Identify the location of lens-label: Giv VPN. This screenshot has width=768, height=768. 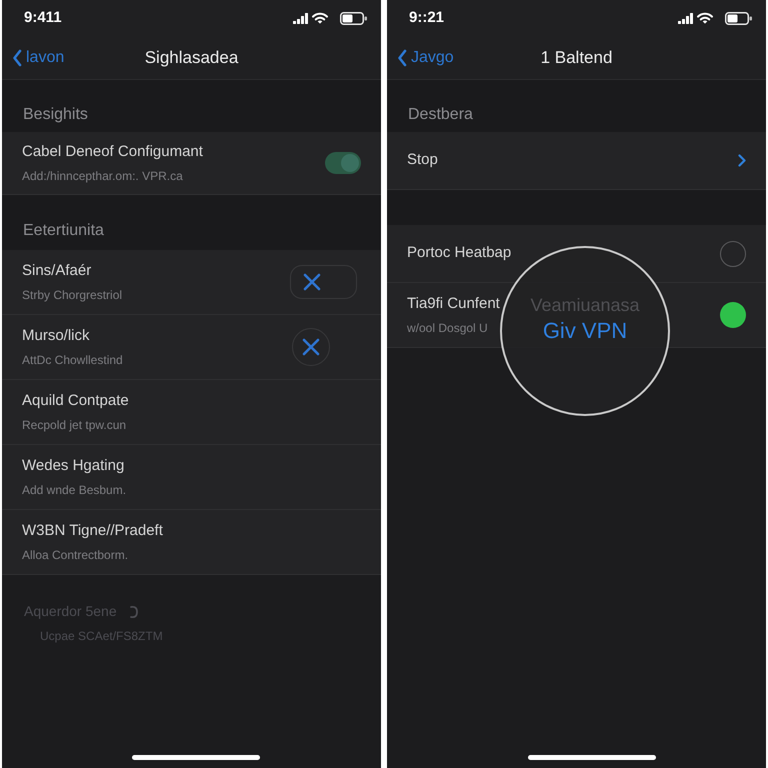
(585, 331).